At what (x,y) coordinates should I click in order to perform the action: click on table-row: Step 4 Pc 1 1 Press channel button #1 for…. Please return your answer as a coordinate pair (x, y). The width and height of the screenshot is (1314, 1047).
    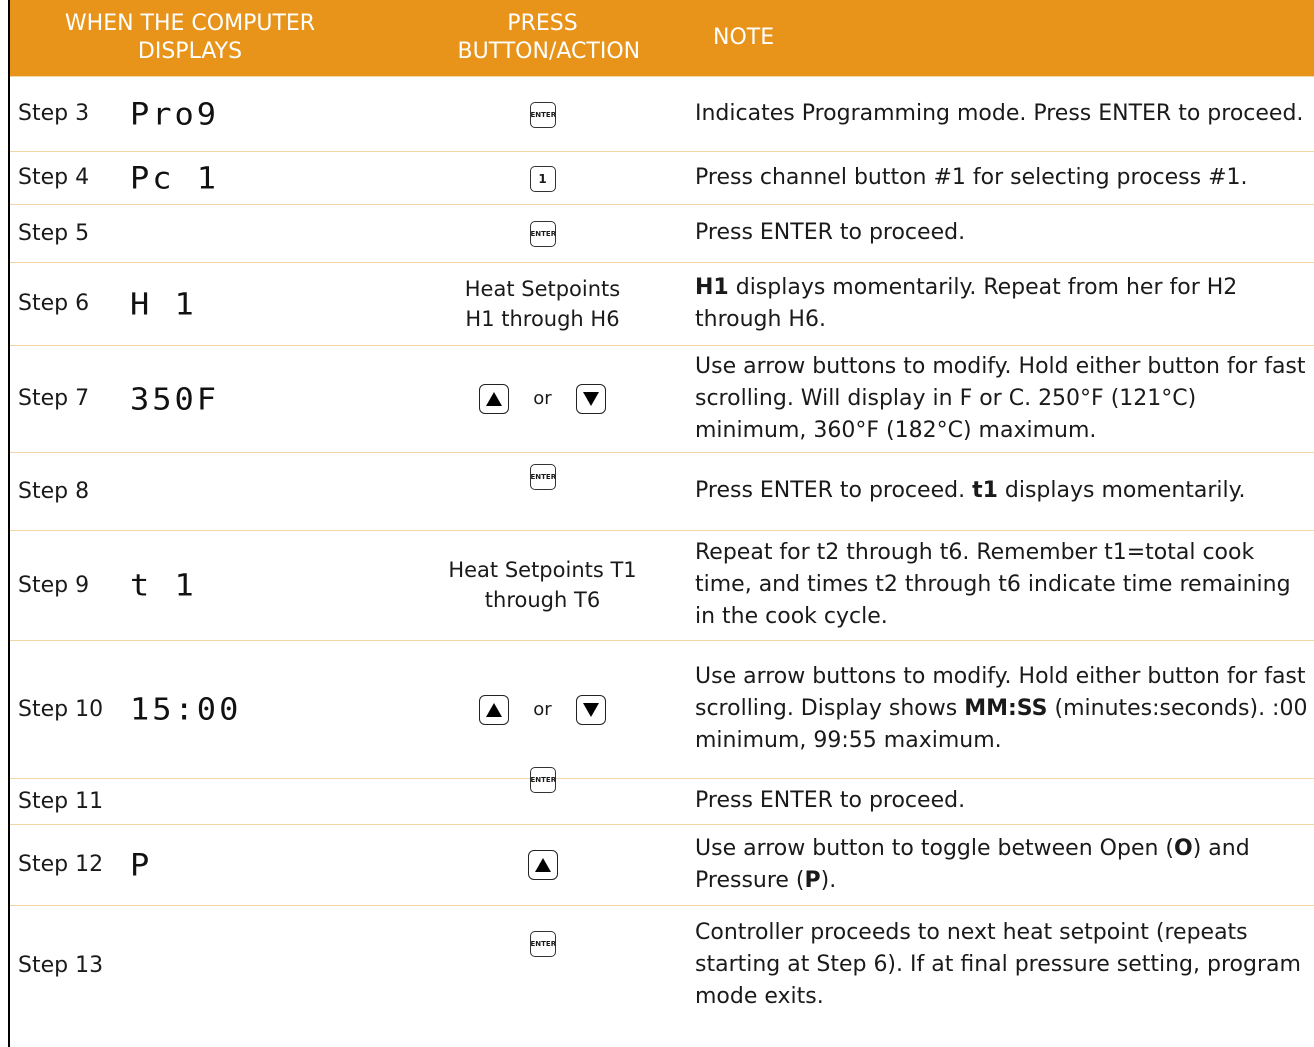
    Looking at the image, I should click on (662, 177).